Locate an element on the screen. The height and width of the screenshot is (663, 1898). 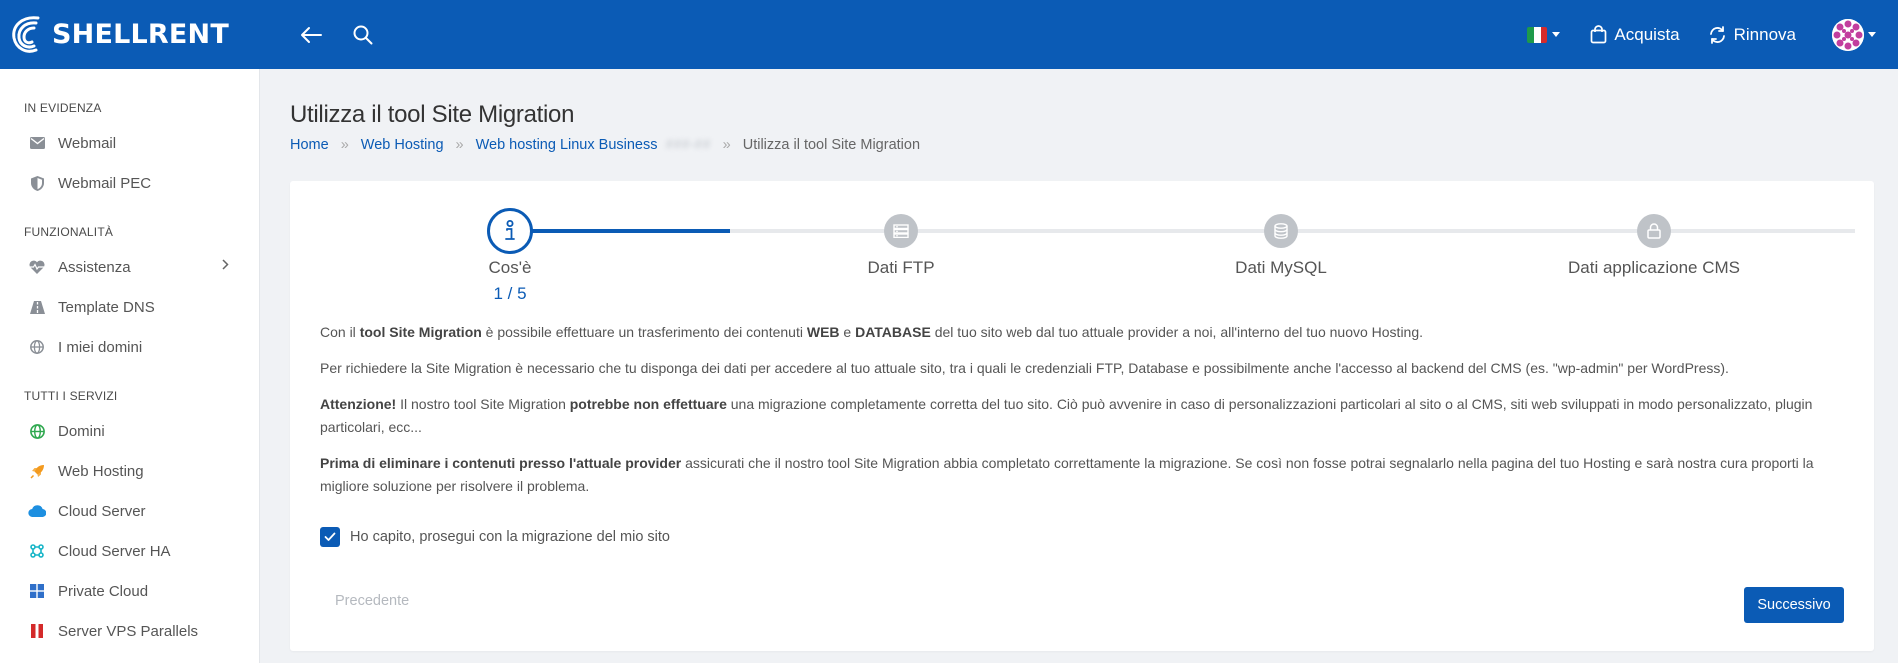
sidebar-item-private-cloud: Private Cloud is located at coordinates (129, 591).